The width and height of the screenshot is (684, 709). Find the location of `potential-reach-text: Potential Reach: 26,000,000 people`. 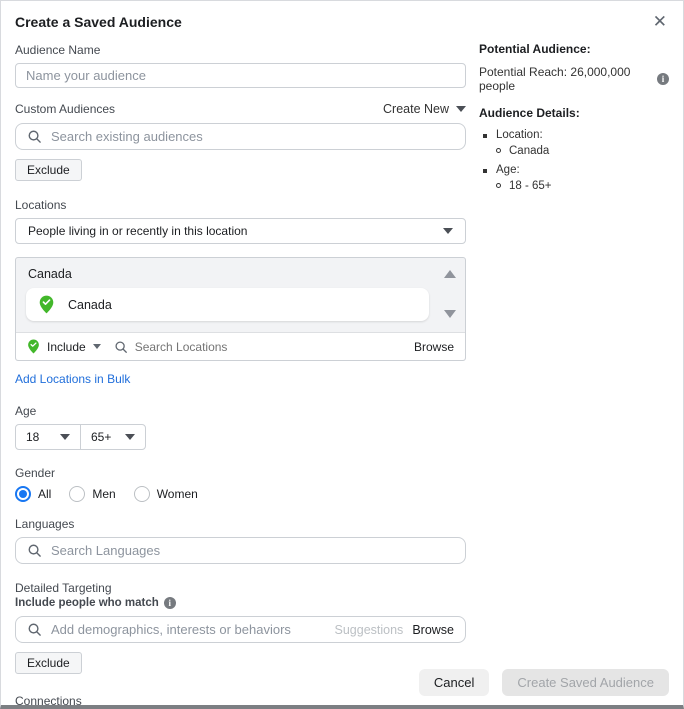

potential-reach-text: Potential Reach: 26,000,000 people is located at coordinates (555, 79).